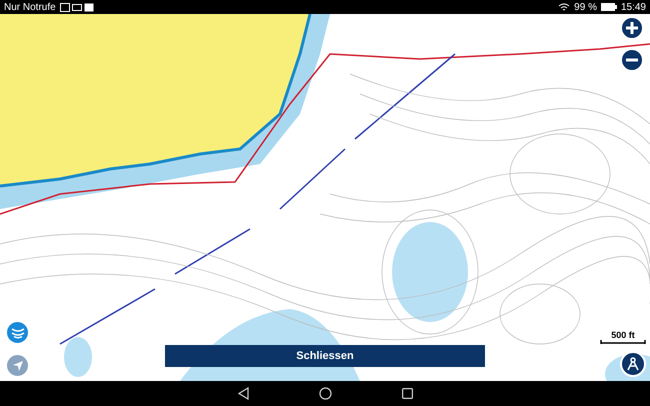 The height and width of the screenshot is (406, 650). Describe the element at coordinates (17, 332) in the screenshot. I see `waves-icon` at that location.